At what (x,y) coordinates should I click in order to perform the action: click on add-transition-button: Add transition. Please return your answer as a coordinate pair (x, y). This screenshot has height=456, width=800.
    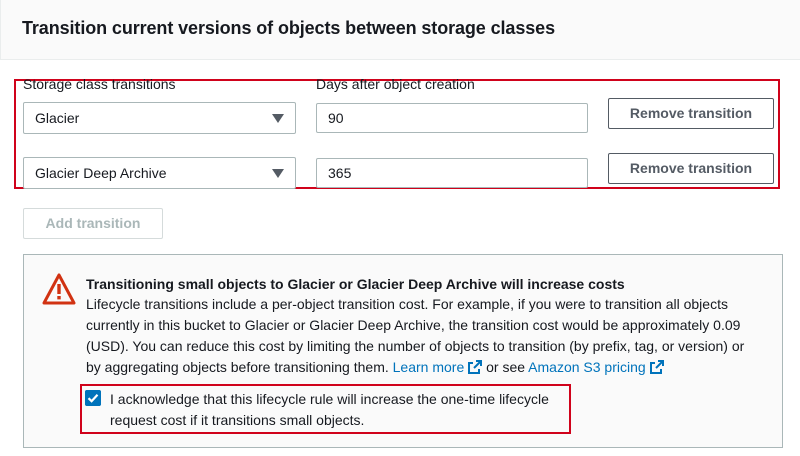
    Looking at the image, I should click on (93, 223).